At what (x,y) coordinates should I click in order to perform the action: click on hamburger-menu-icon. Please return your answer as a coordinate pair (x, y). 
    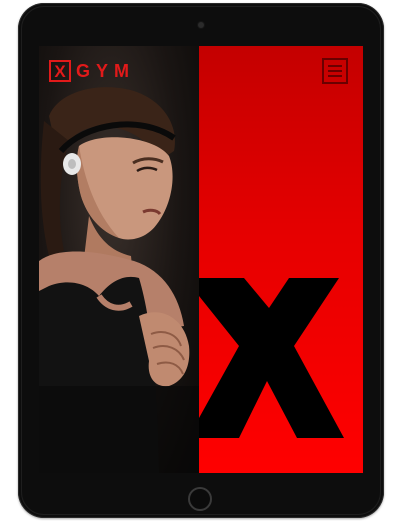
    Looking at the image, I should click on (335, 66).